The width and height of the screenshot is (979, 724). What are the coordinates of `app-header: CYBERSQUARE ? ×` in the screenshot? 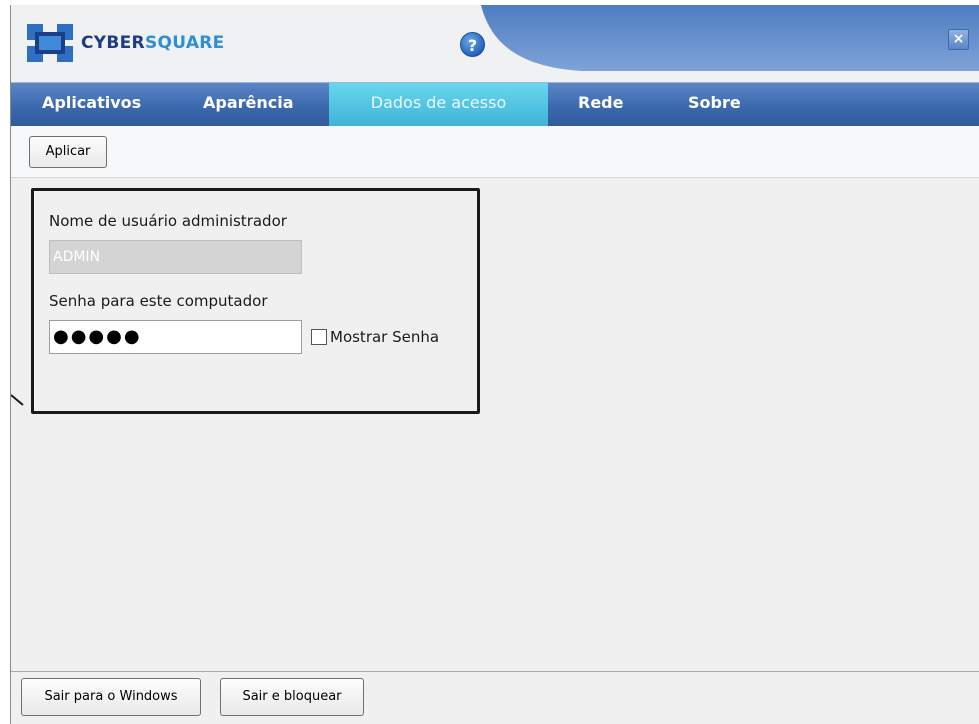 It's located at (495, 43).